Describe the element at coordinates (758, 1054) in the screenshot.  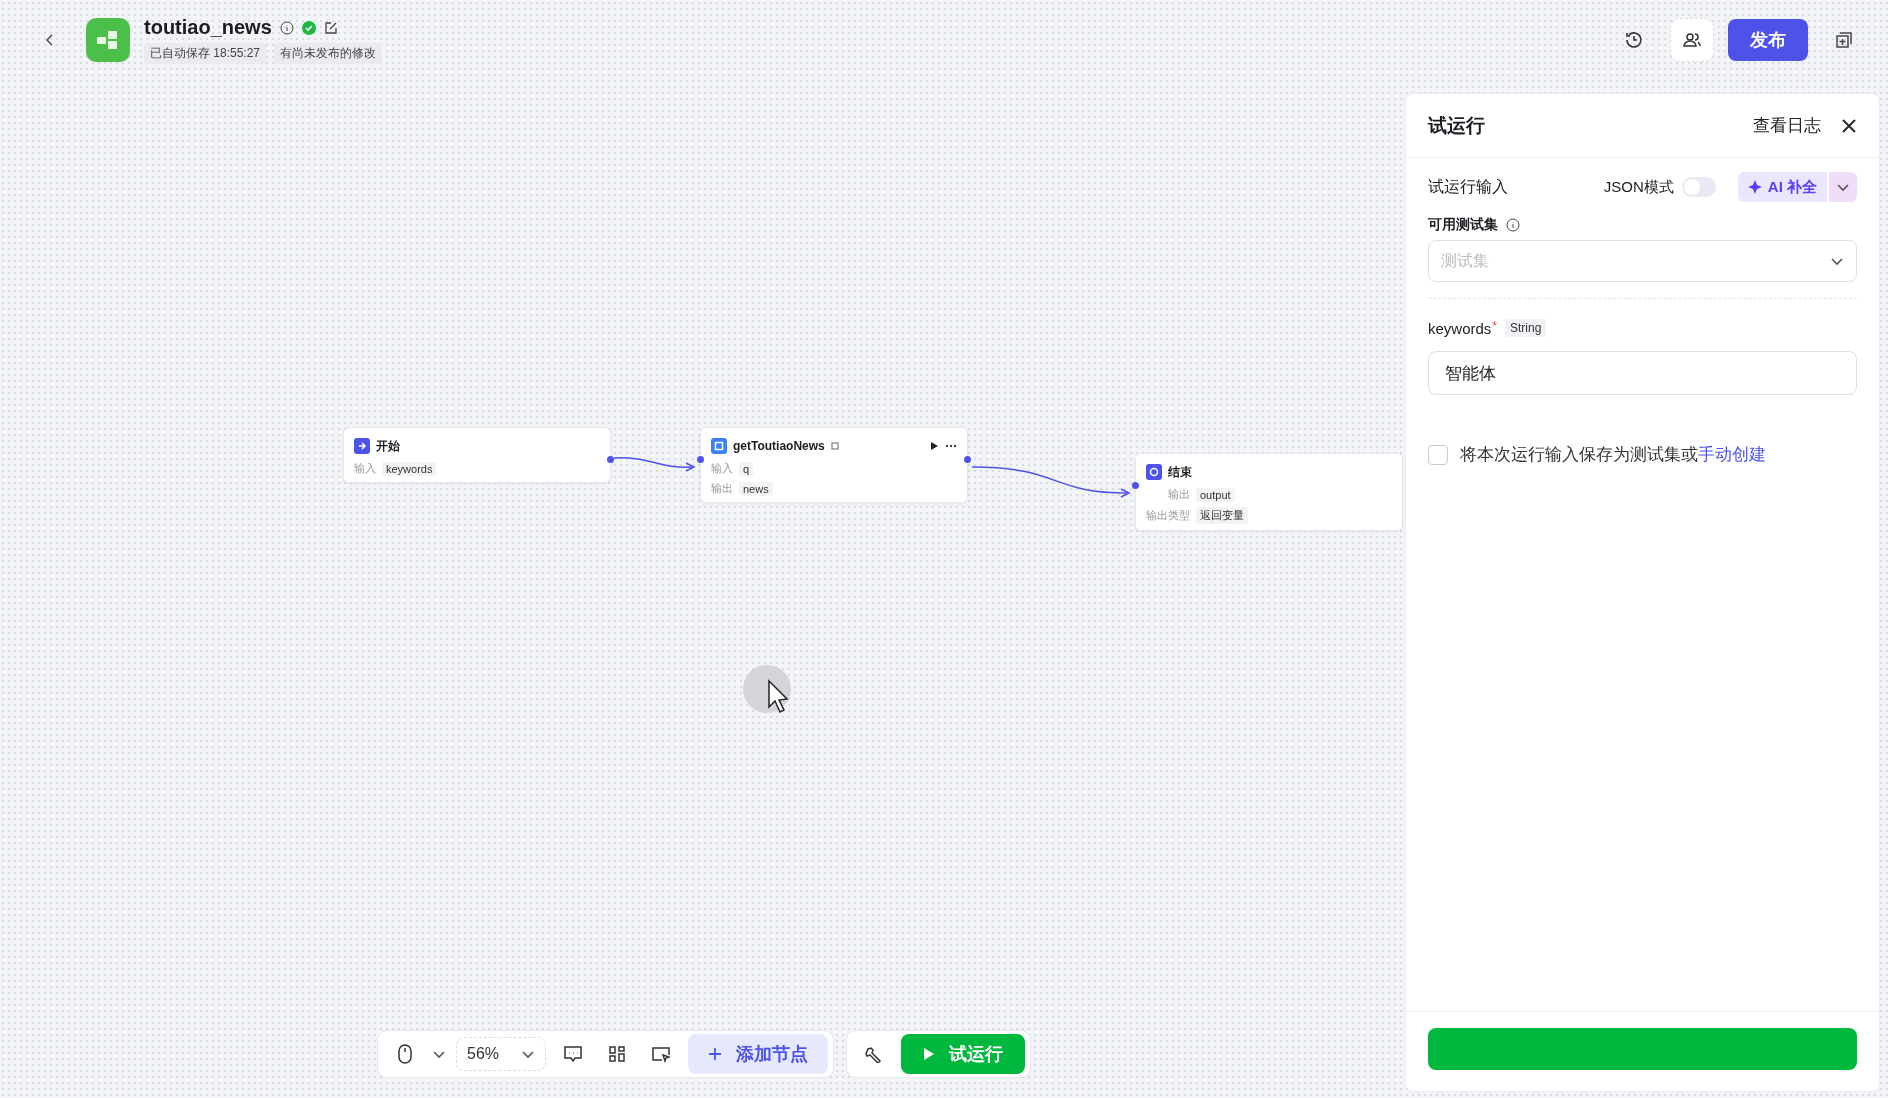
I see `add-node-button: 添加节点` at that location.